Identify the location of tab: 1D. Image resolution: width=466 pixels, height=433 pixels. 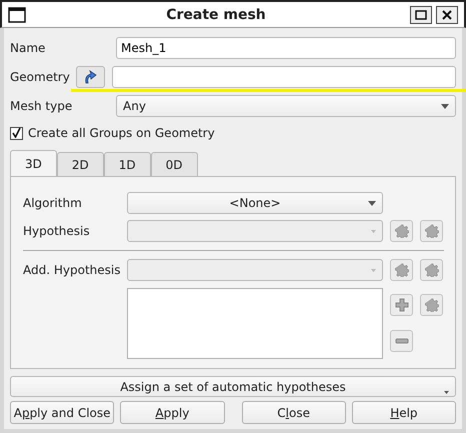
(127, 164).